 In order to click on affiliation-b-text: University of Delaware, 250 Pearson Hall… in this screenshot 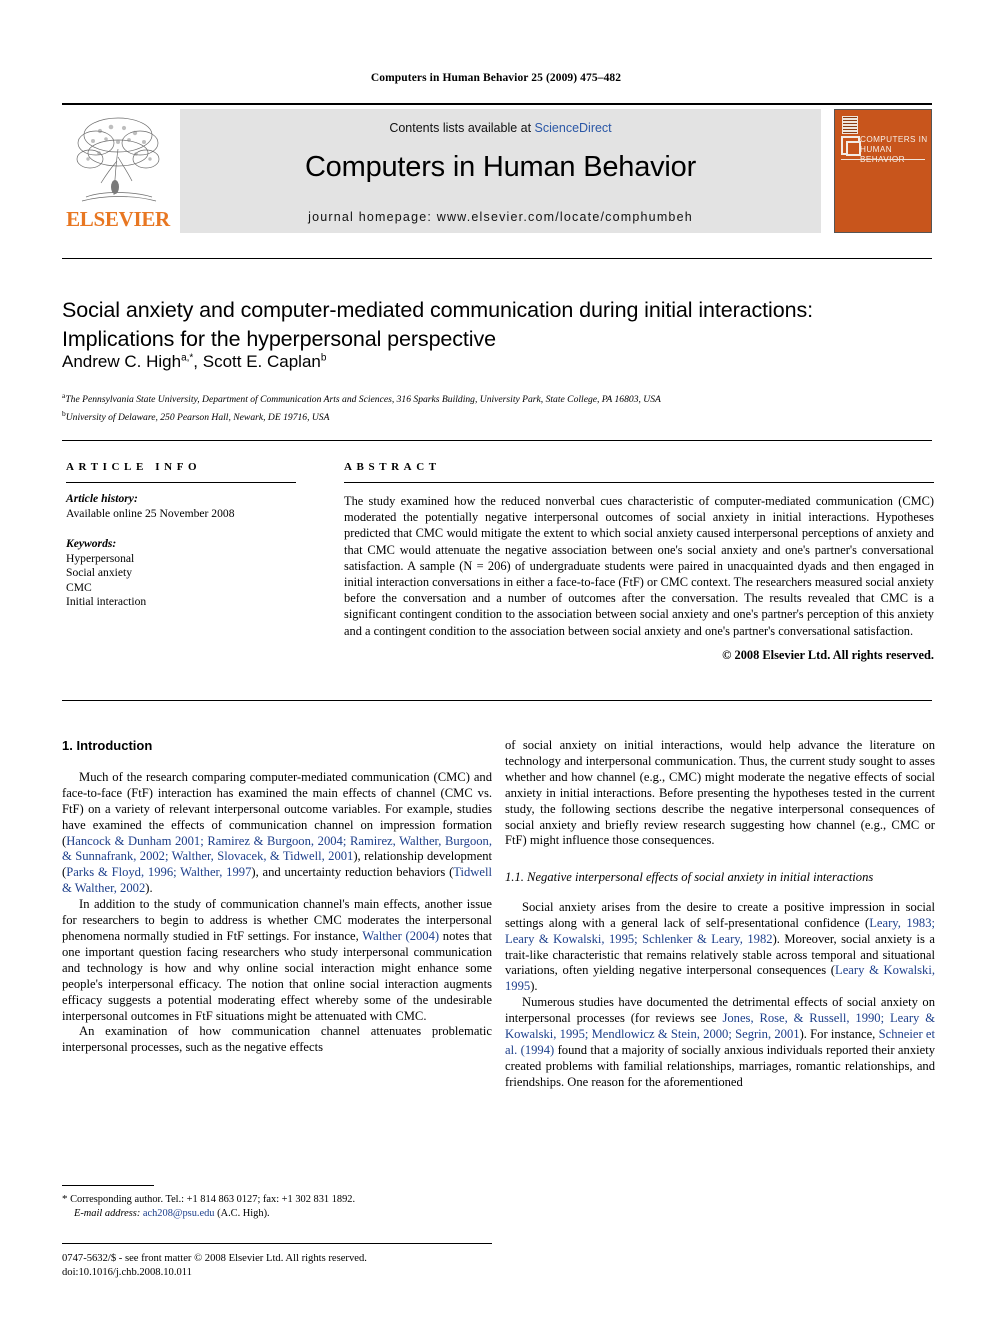, I will do `click(197, 417)`.